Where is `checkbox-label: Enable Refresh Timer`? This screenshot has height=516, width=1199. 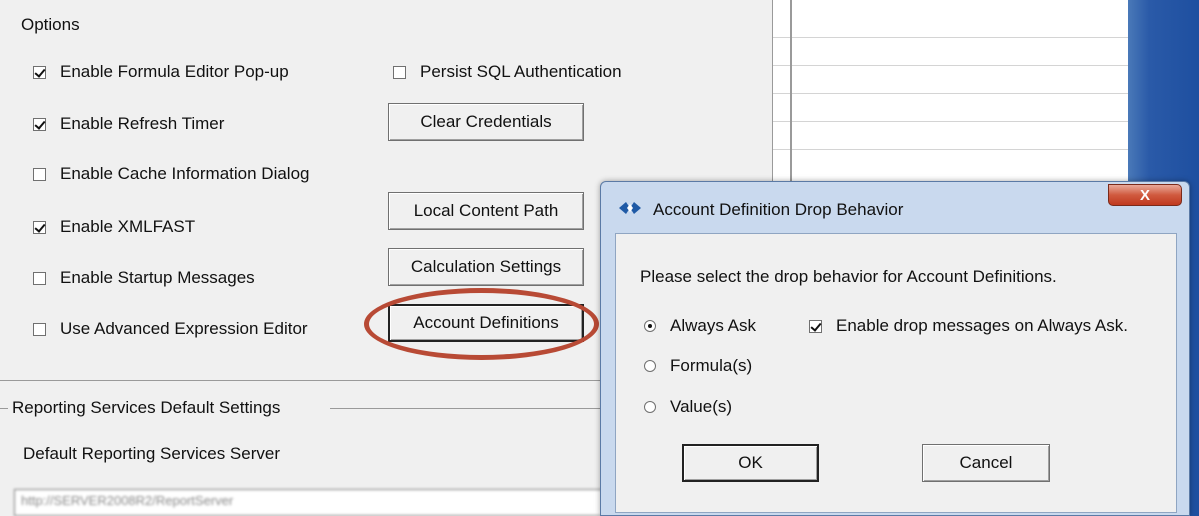 checkbox-label: Enable Refresh Timer is located at coordinates (142, 123).